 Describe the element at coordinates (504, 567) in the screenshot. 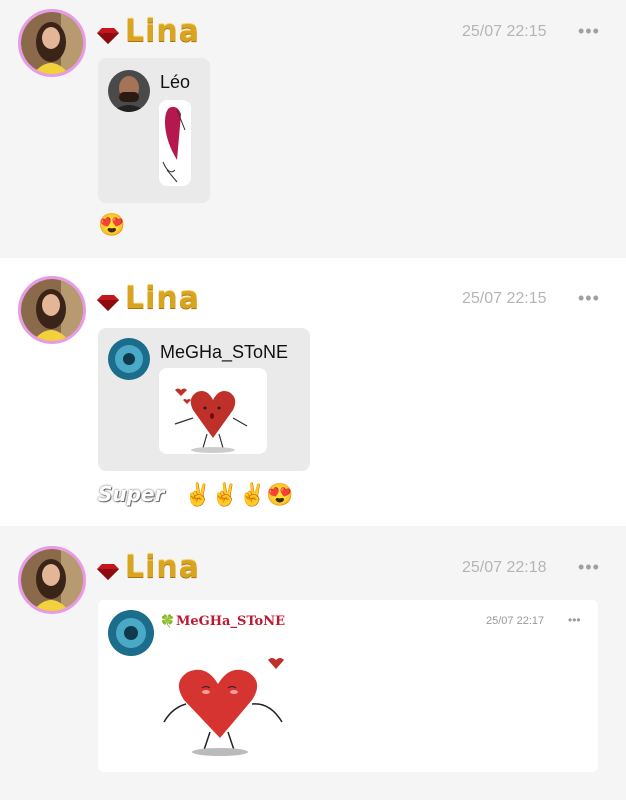

I see `post-timestamp: 25/07 22:18` at that location.